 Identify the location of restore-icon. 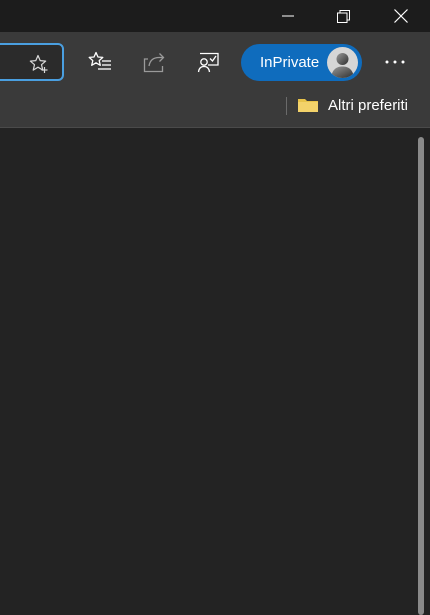
(343, 16).